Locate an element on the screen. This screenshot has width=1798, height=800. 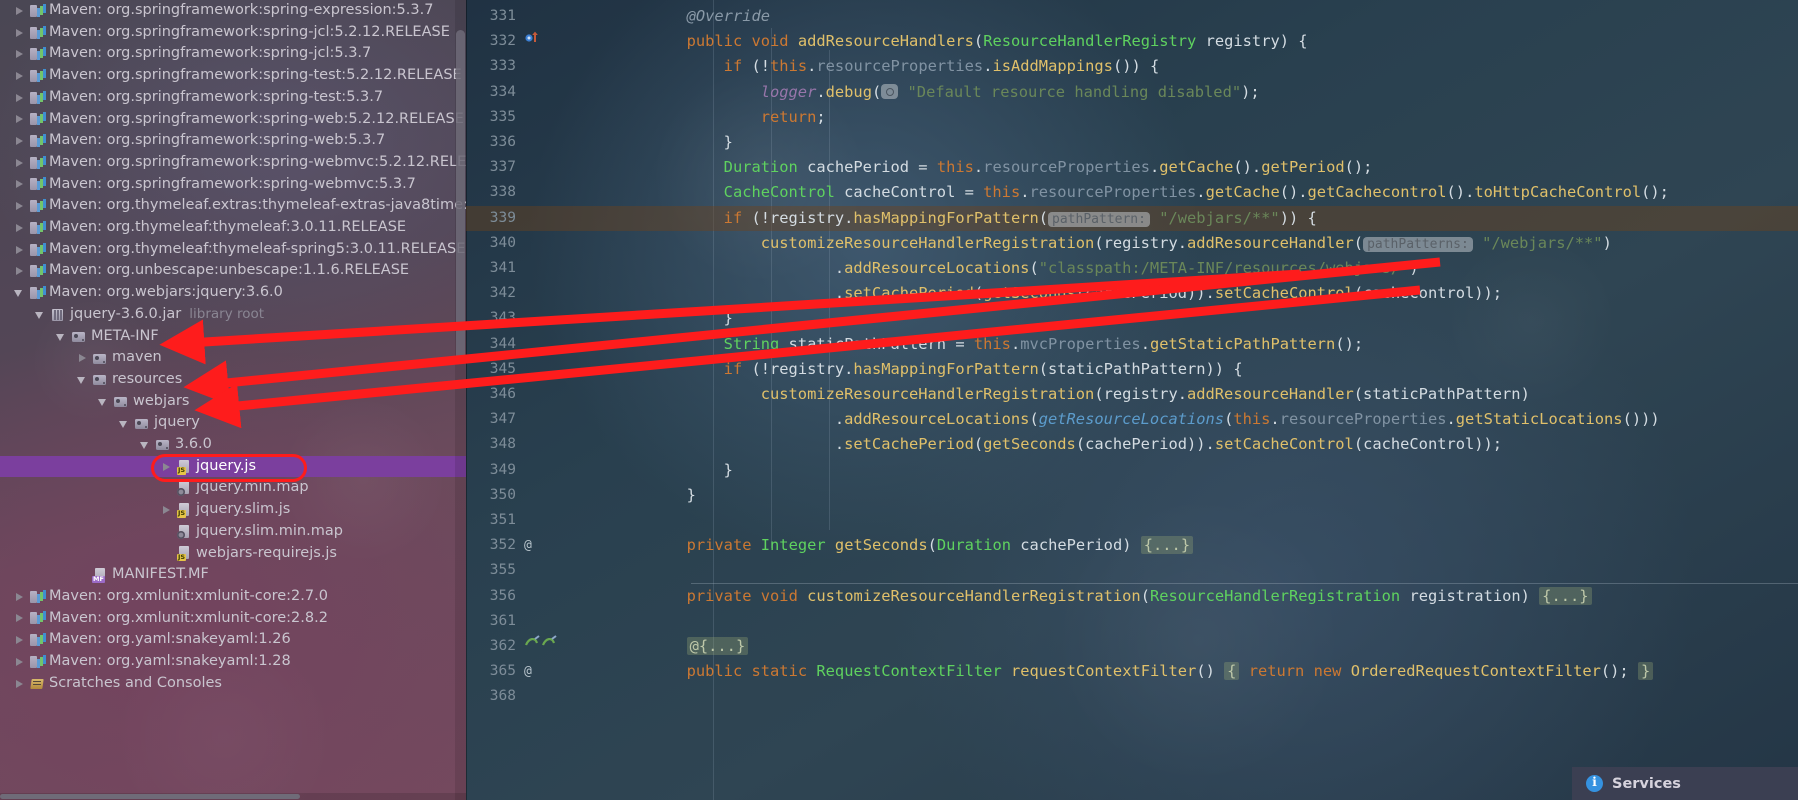
annotation-gutter-icon: @ is located at coordinates (528, 671).